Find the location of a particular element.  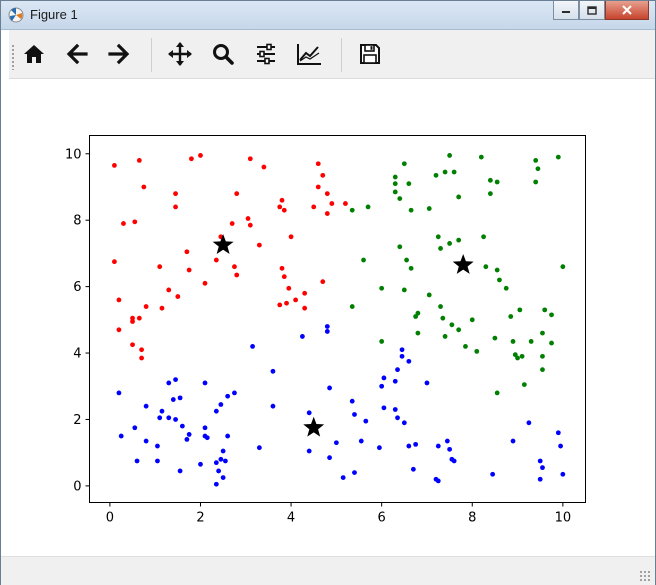

toolbar-grip is located at coordinates (13, 57).